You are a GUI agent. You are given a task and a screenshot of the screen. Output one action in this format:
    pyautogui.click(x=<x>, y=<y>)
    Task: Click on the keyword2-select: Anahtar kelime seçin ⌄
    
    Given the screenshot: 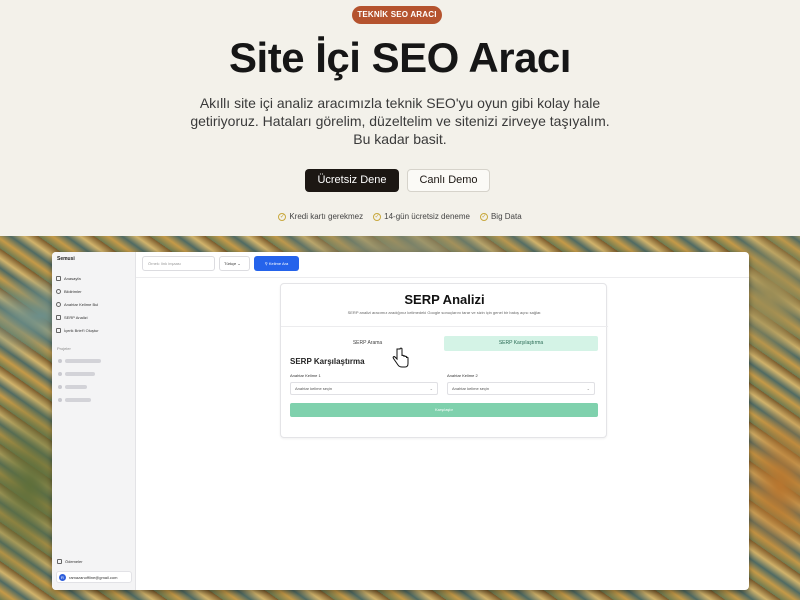 What is the action you would take?
    pyautogui.click(x=521, y=388)
    